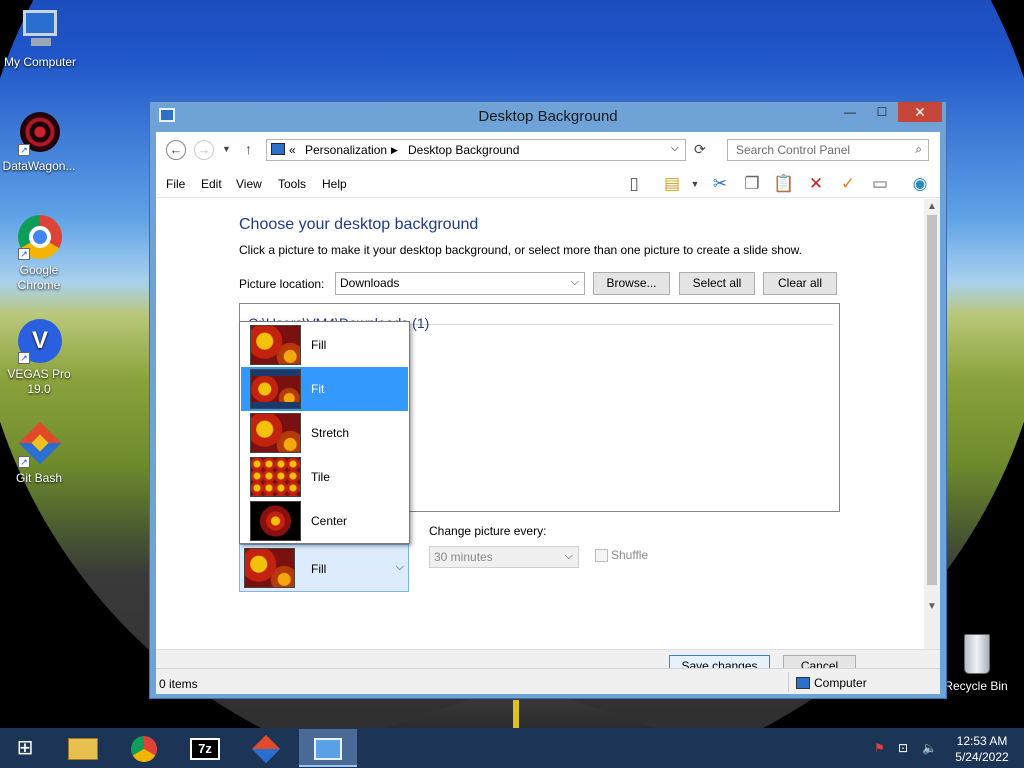 Image resolution: width=1024 pixels, height=768 pixels. Describe the element at coordinates (879, 748) in the screenshot. I see `action-center-flag-icon: ⚑` at that location.